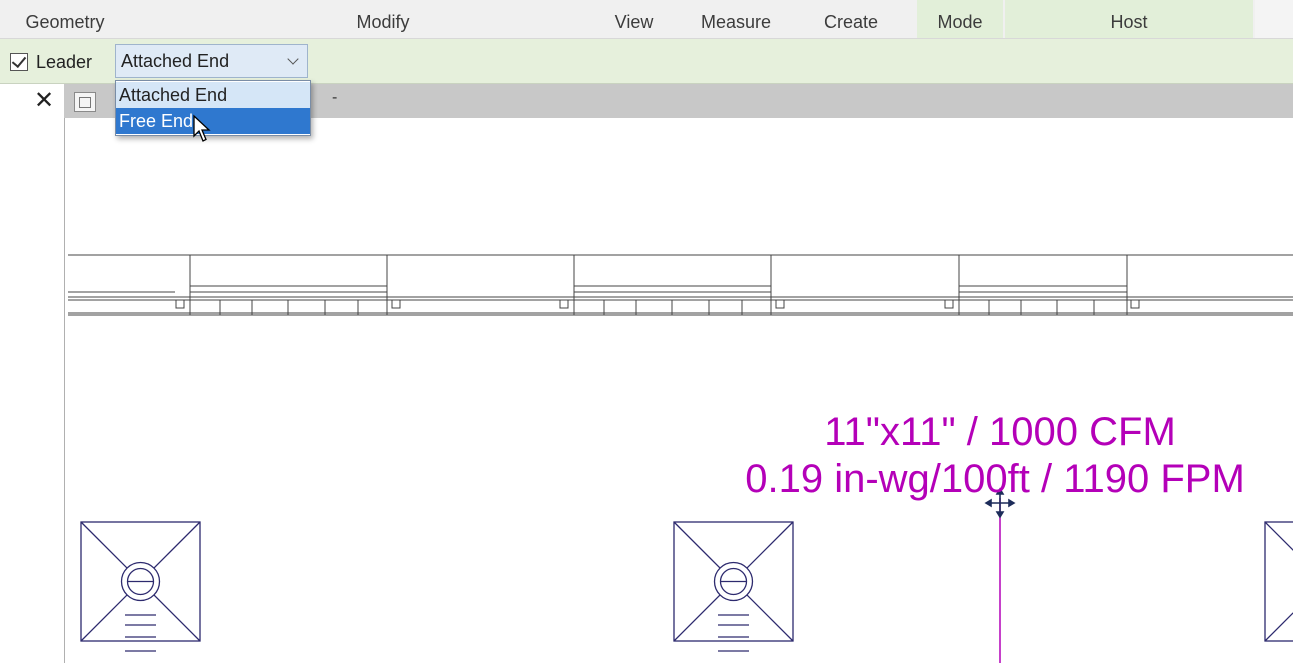 The width and height of the screenshot is (1293, 668). Describe the element at coordinates (1129, 19) in the screenshot. I see `ribbon-panel-host: Host` at that location.